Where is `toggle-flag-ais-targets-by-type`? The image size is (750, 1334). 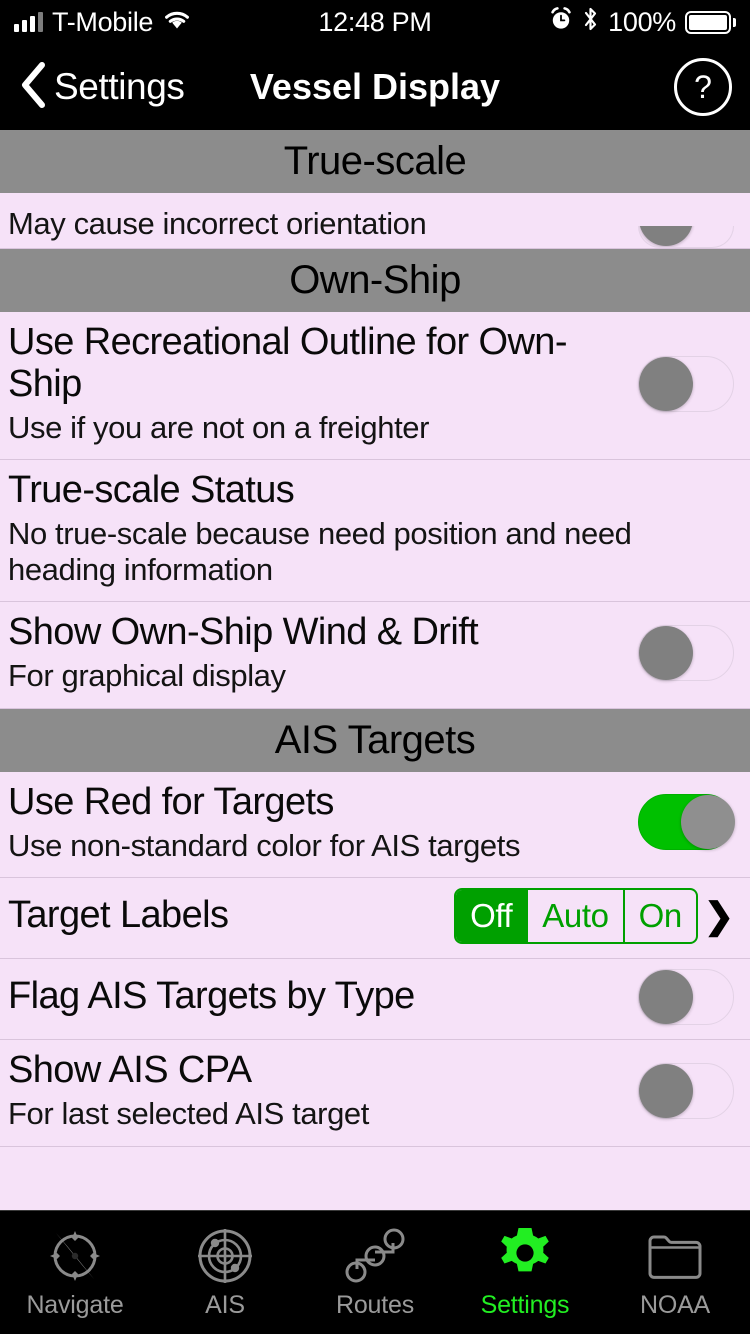
toggle-flag-ais-targets-by-type is located at coordinates (686, 997).